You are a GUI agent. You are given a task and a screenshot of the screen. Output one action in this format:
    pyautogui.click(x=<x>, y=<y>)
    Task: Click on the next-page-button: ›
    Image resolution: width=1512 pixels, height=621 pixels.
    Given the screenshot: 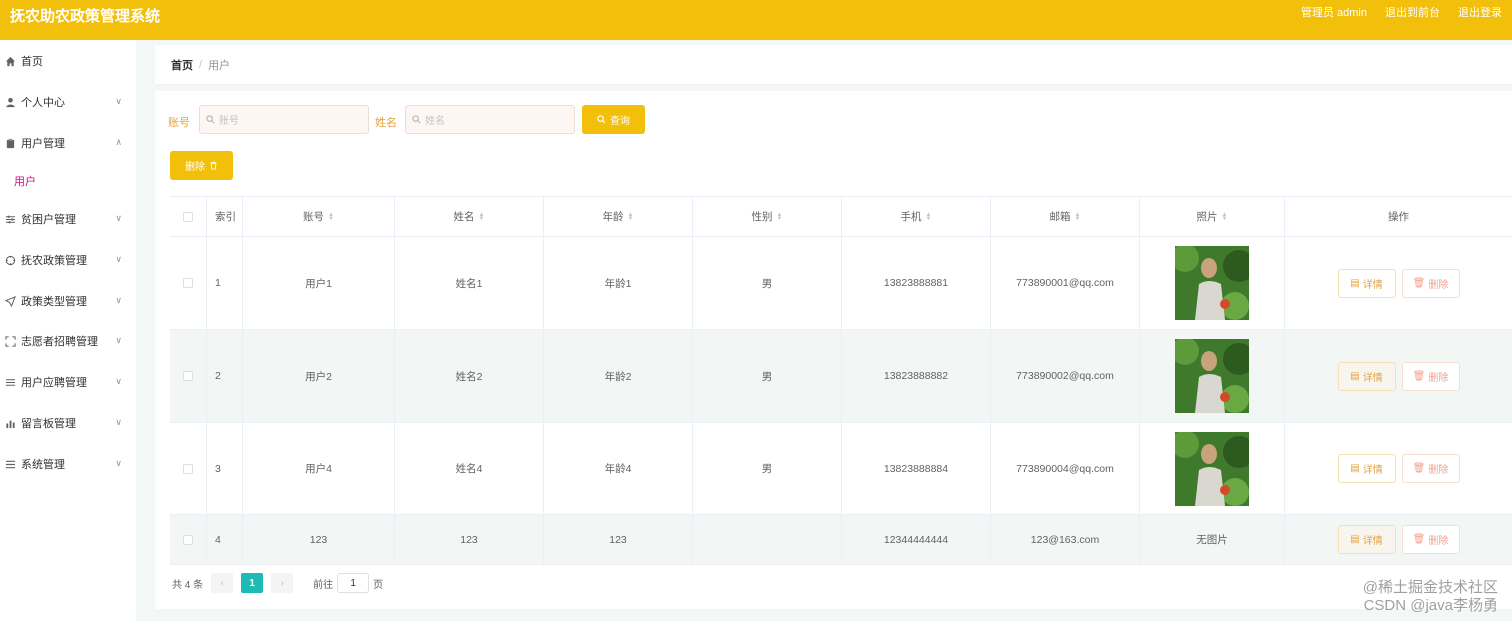 What is the action you would take?
    pyautogui.click(x=282, y=583)
    